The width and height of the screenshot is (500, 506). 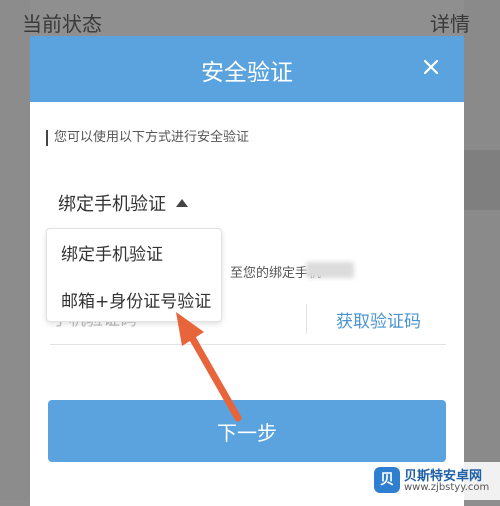 I want to click on dialog-header: 安全验证, so click(x=247, y=69).